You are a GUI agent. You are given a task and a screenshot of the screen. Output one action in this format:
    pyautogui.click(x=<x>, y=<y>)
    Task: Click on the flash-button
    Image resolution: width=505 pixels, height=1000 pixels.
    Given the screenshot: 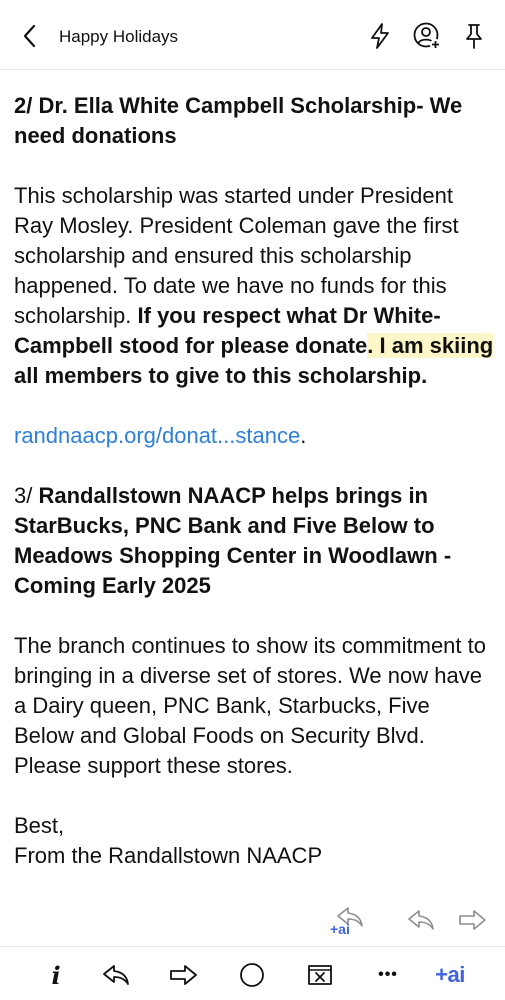 What is the action you would take?
    pyautogui.click(x=380, y=36)
    